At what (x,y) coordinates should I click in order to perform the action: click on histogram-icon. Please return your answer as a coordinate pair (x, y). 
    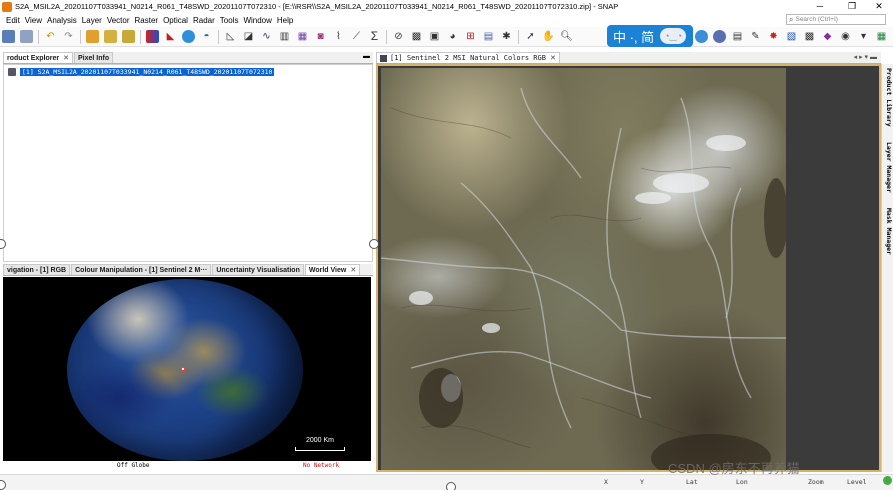
    Looking at the image, I should click on (128, 36).